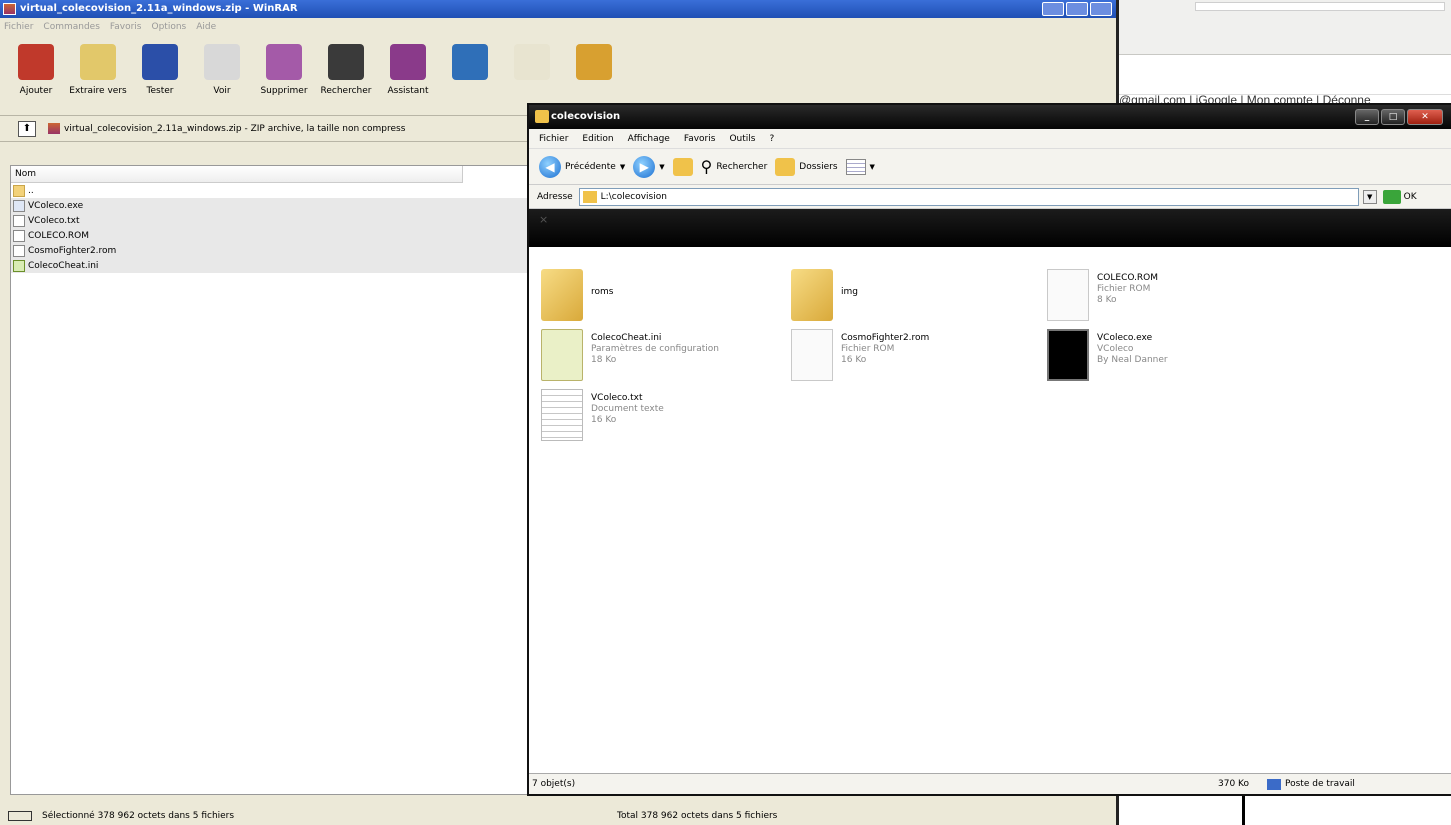 Image resolution: width=1451 pixels, height=825 pixels. What do you see at coordinates (160, 62) in the screenshot?
I see `test-icon` at bounding box center [160, 62].